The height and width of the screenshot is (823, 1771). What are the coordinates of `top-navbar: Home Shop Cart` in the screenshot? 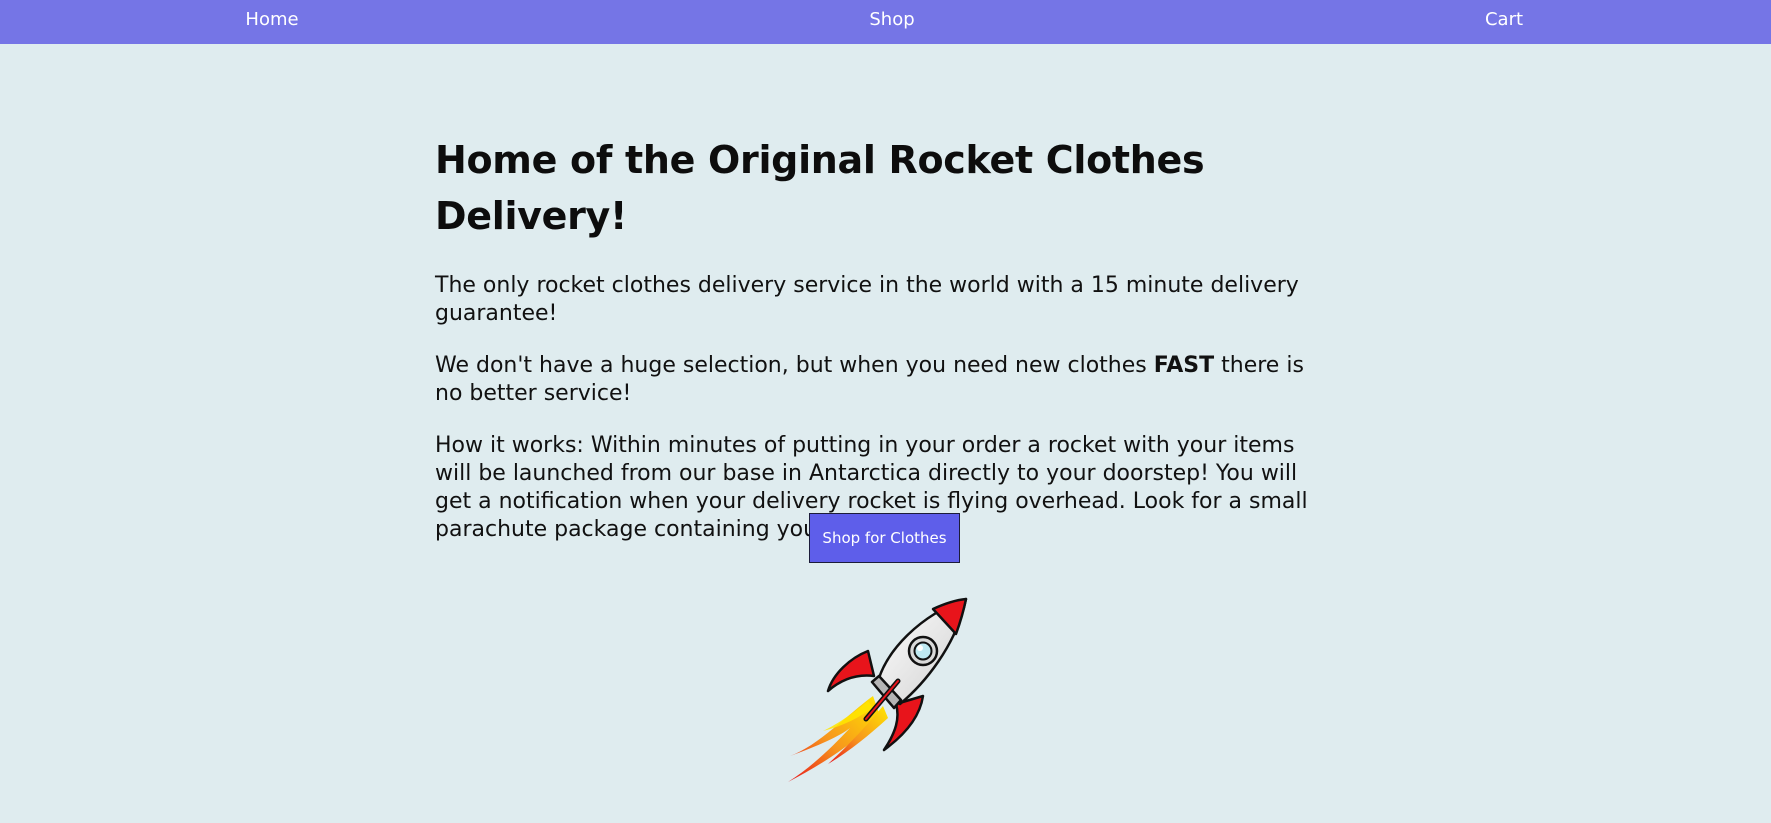 It's located at (885, 22).